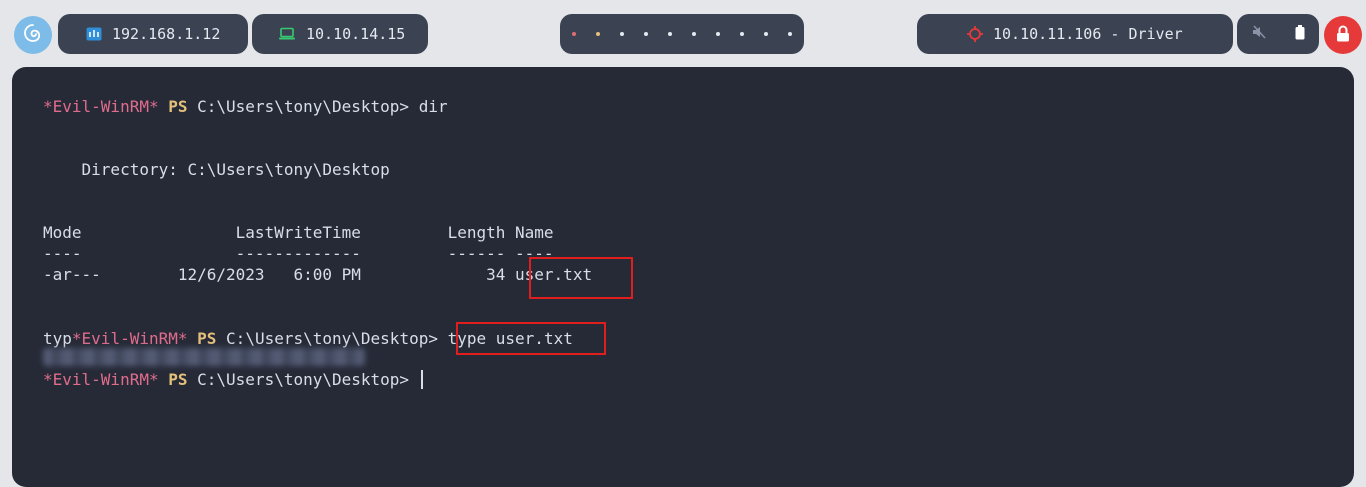 This screenshot has width=1366, height=487. What do you see at coordinates (1300, 34) in the screenshot?
I see `battery-icon` at bounding box center [1300, 34].